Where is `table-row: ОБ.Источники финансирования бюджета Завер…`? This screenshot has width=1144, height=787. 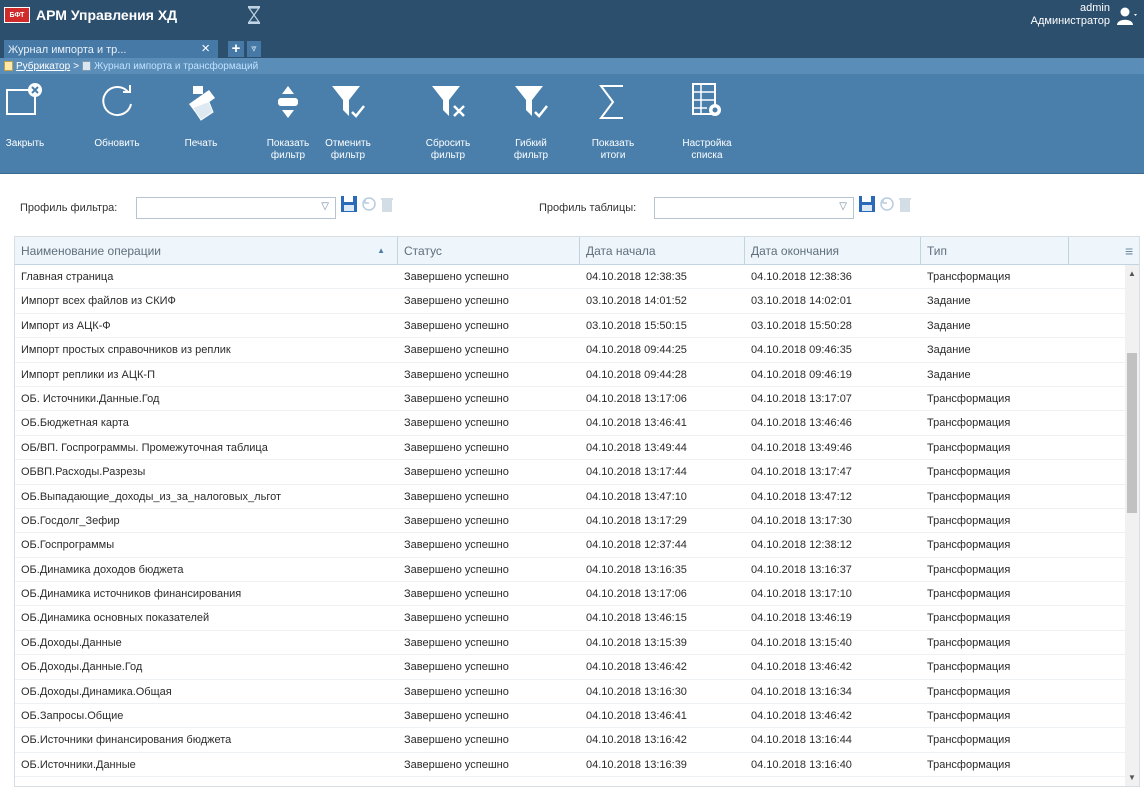
table-row: ОБ.Источники финансирования бюджета Завер… is located at coordinates (570, 740).